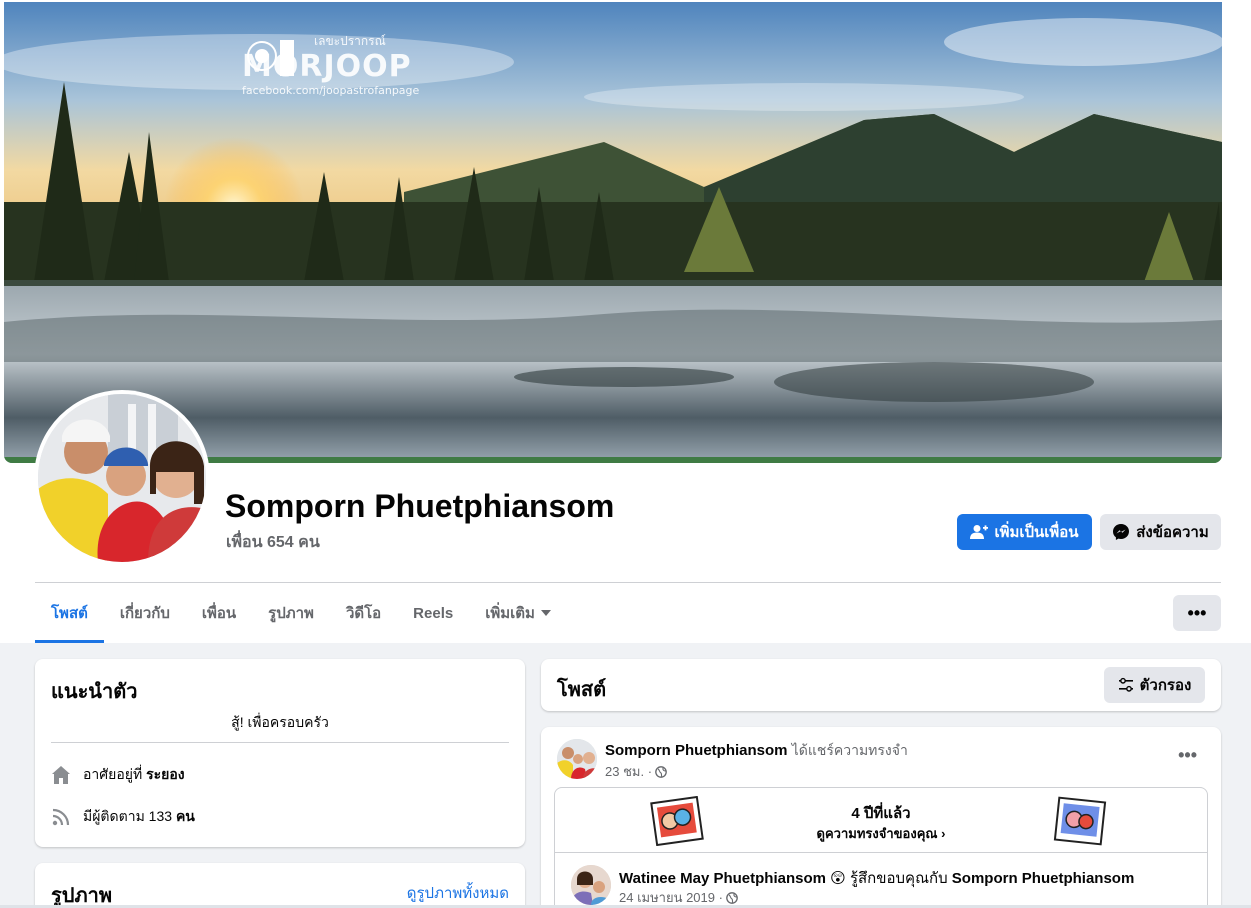 The image size is (1251, 908). What do you see at coordinates (128, 816) in the screenshot?
I see `followers-prefix: มีผู้ติดตาม 133` at bounding box center [128, 816].